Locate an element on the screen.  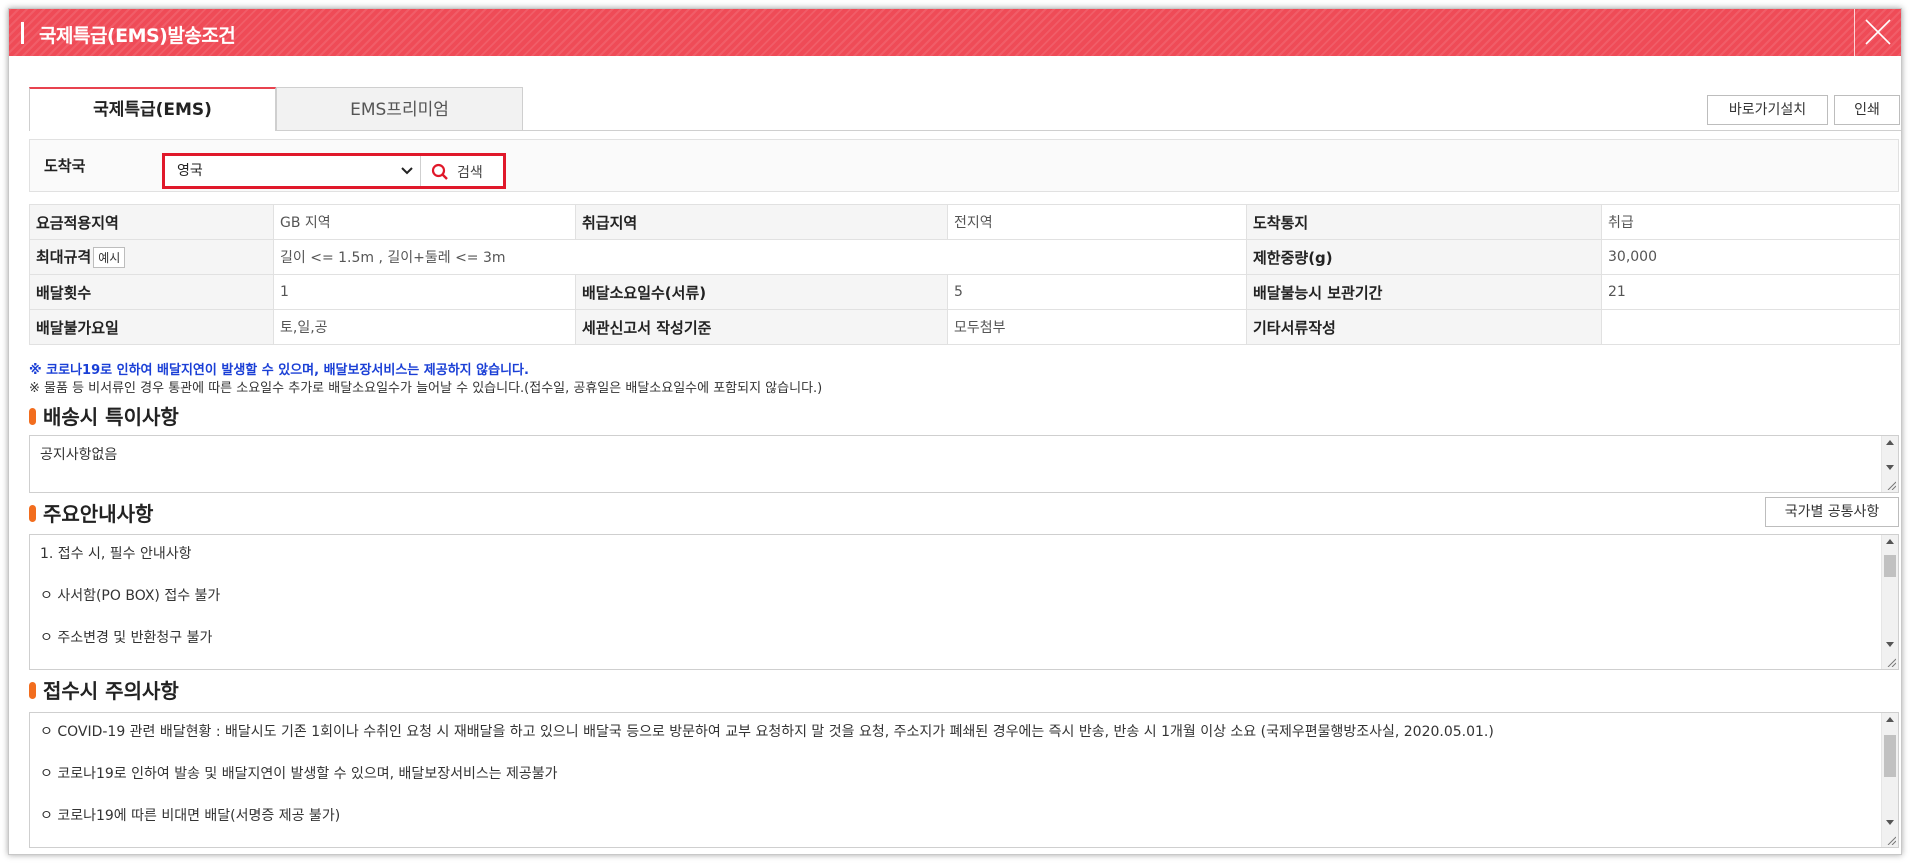
table-header-cell: 배달불능시 보관기간 is located at coordinates (1424, 292).